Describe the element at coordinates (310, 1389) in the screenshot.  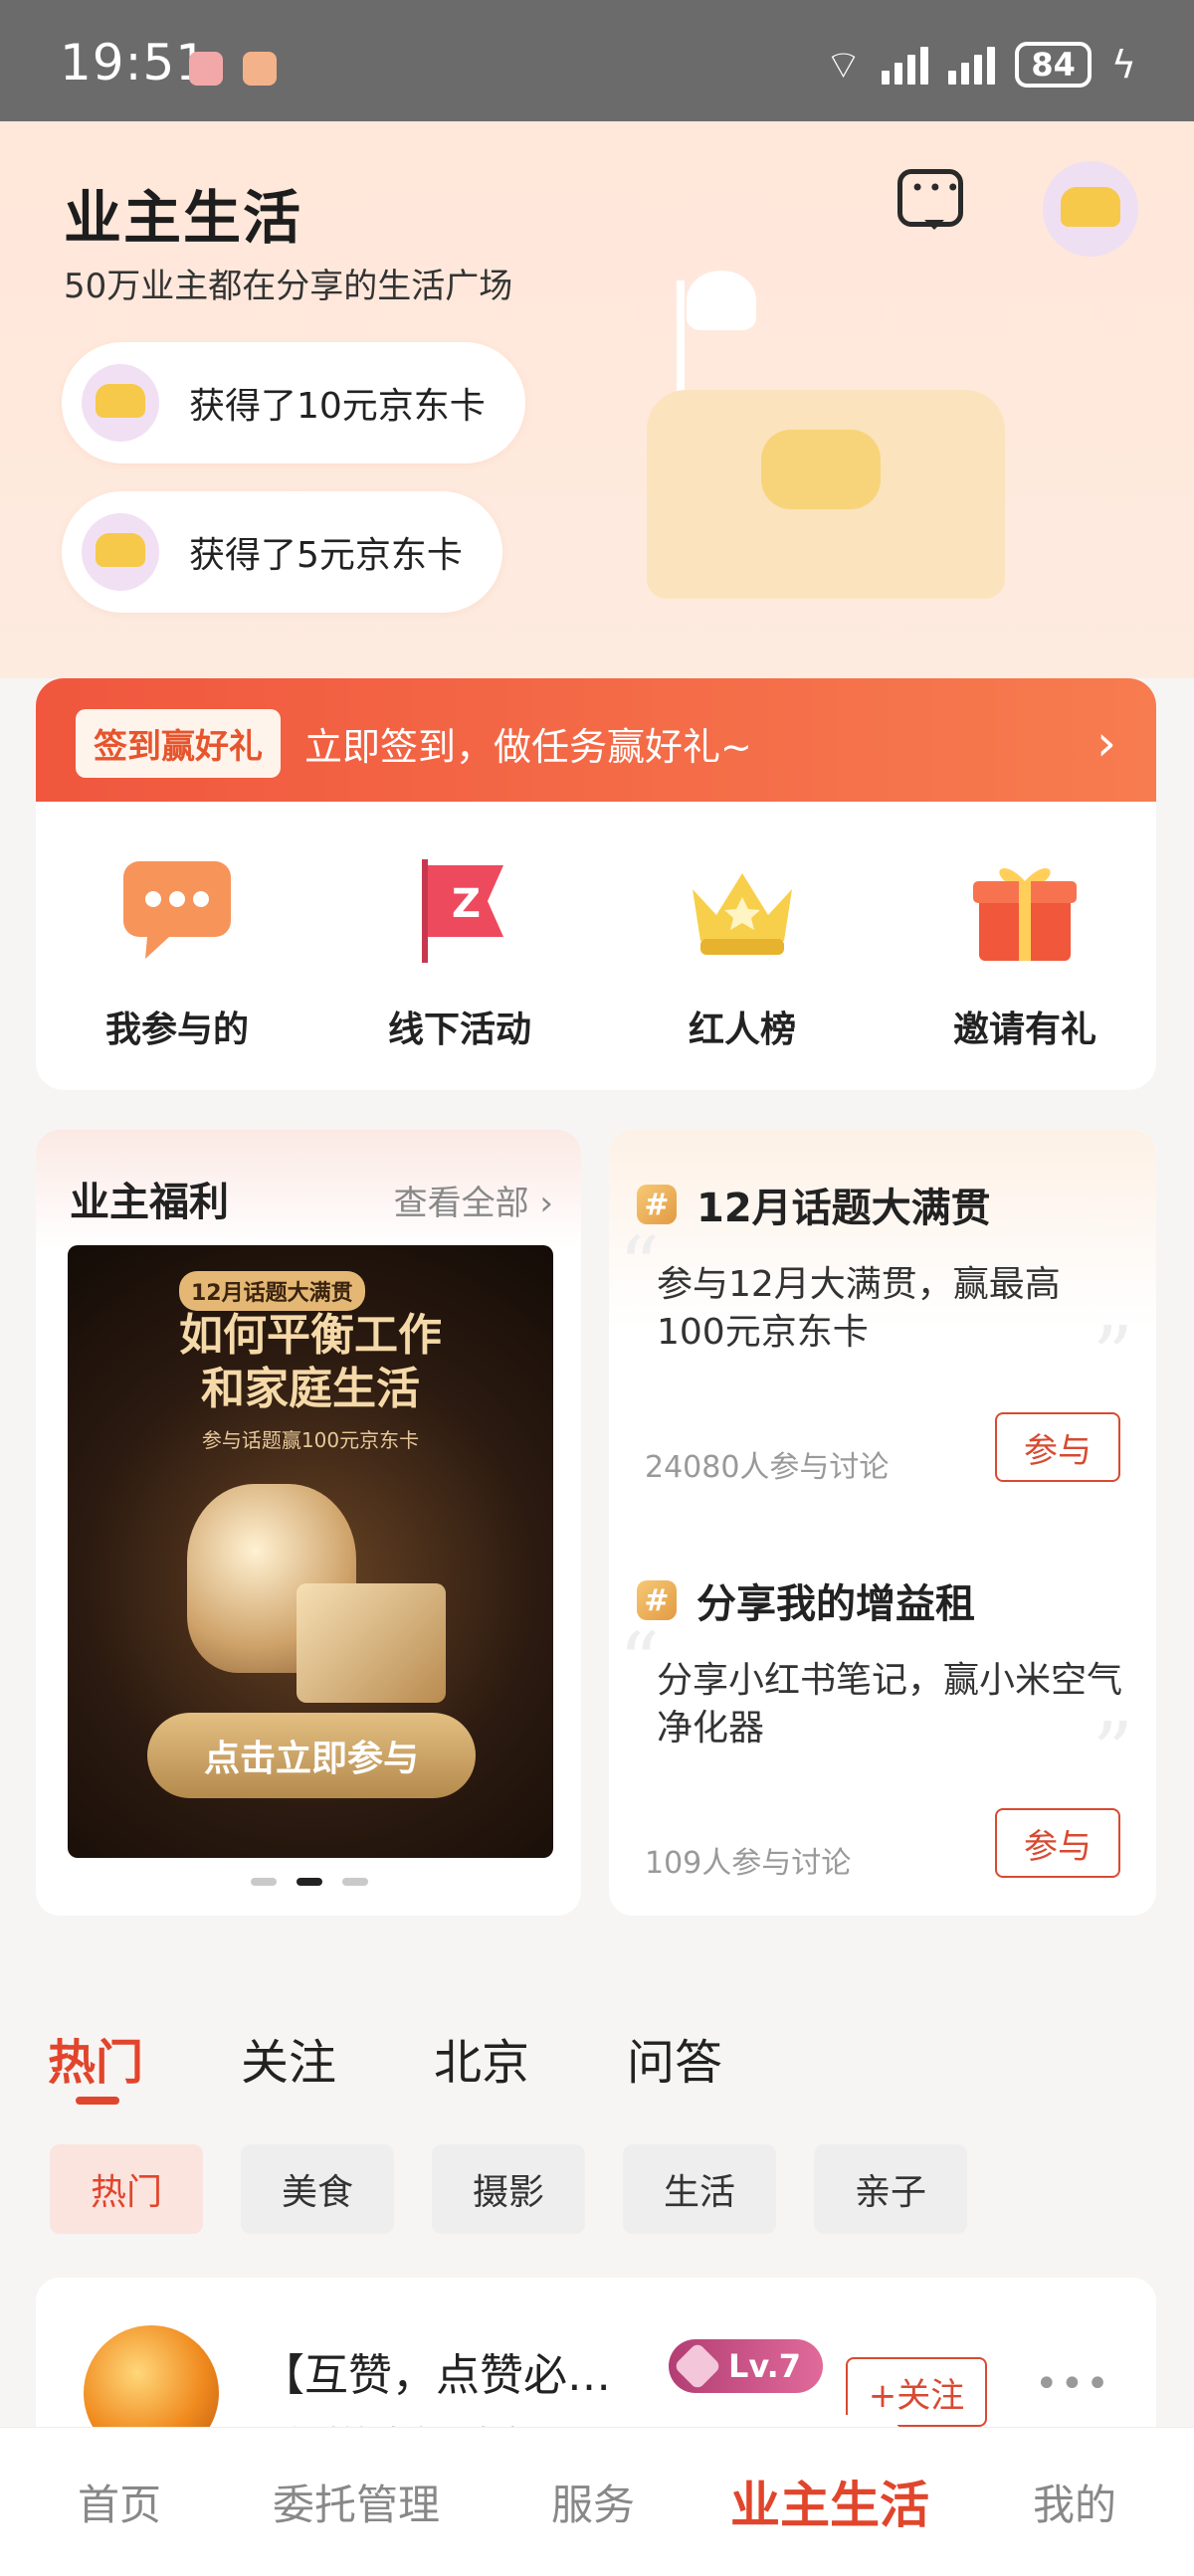
I see `poster-title: 和家庭生活` at that location.